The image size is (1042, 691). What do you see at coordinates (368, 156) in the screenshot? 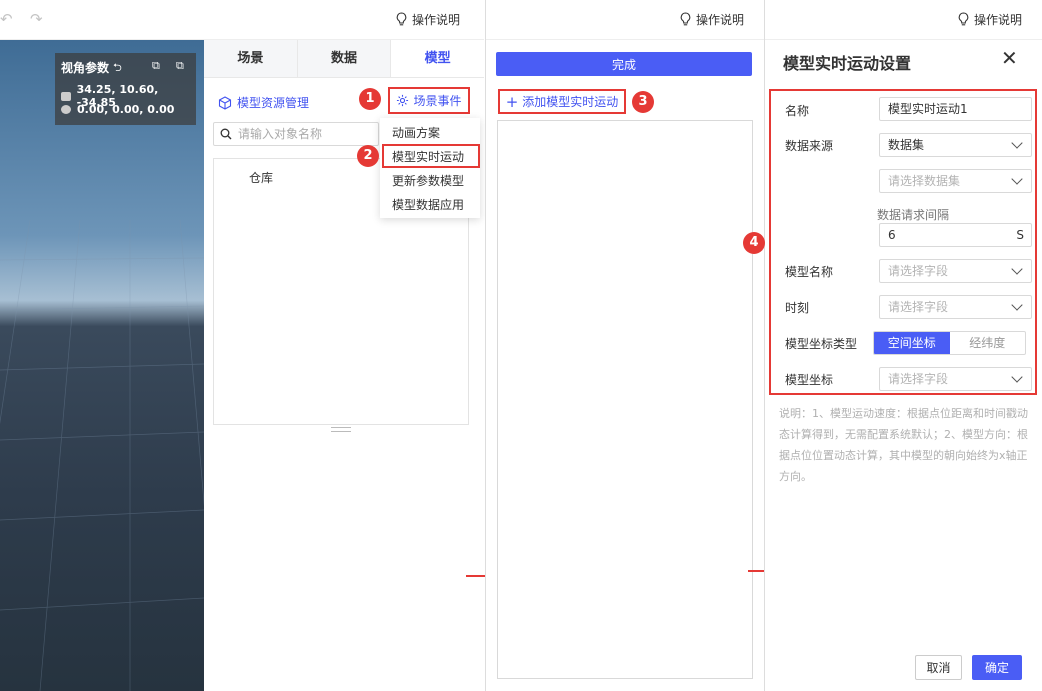
I see `step-badge-2: 2` at bounding box center [368, 156].